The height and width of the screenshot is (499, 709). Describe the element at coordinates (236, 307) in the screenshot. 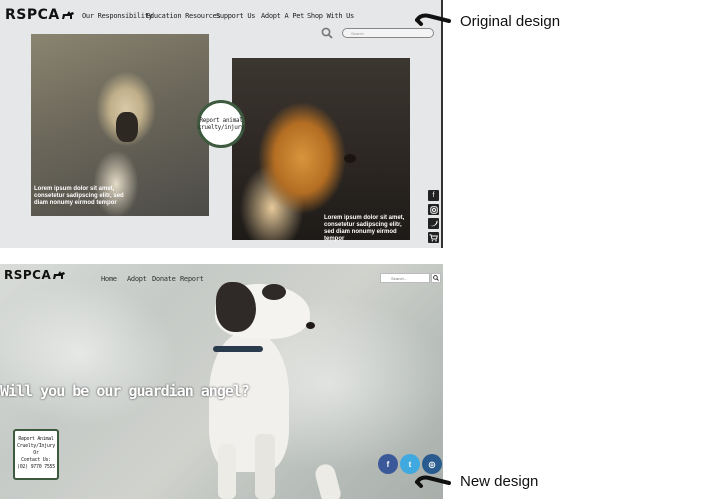

I see `dog-ear` at that location.